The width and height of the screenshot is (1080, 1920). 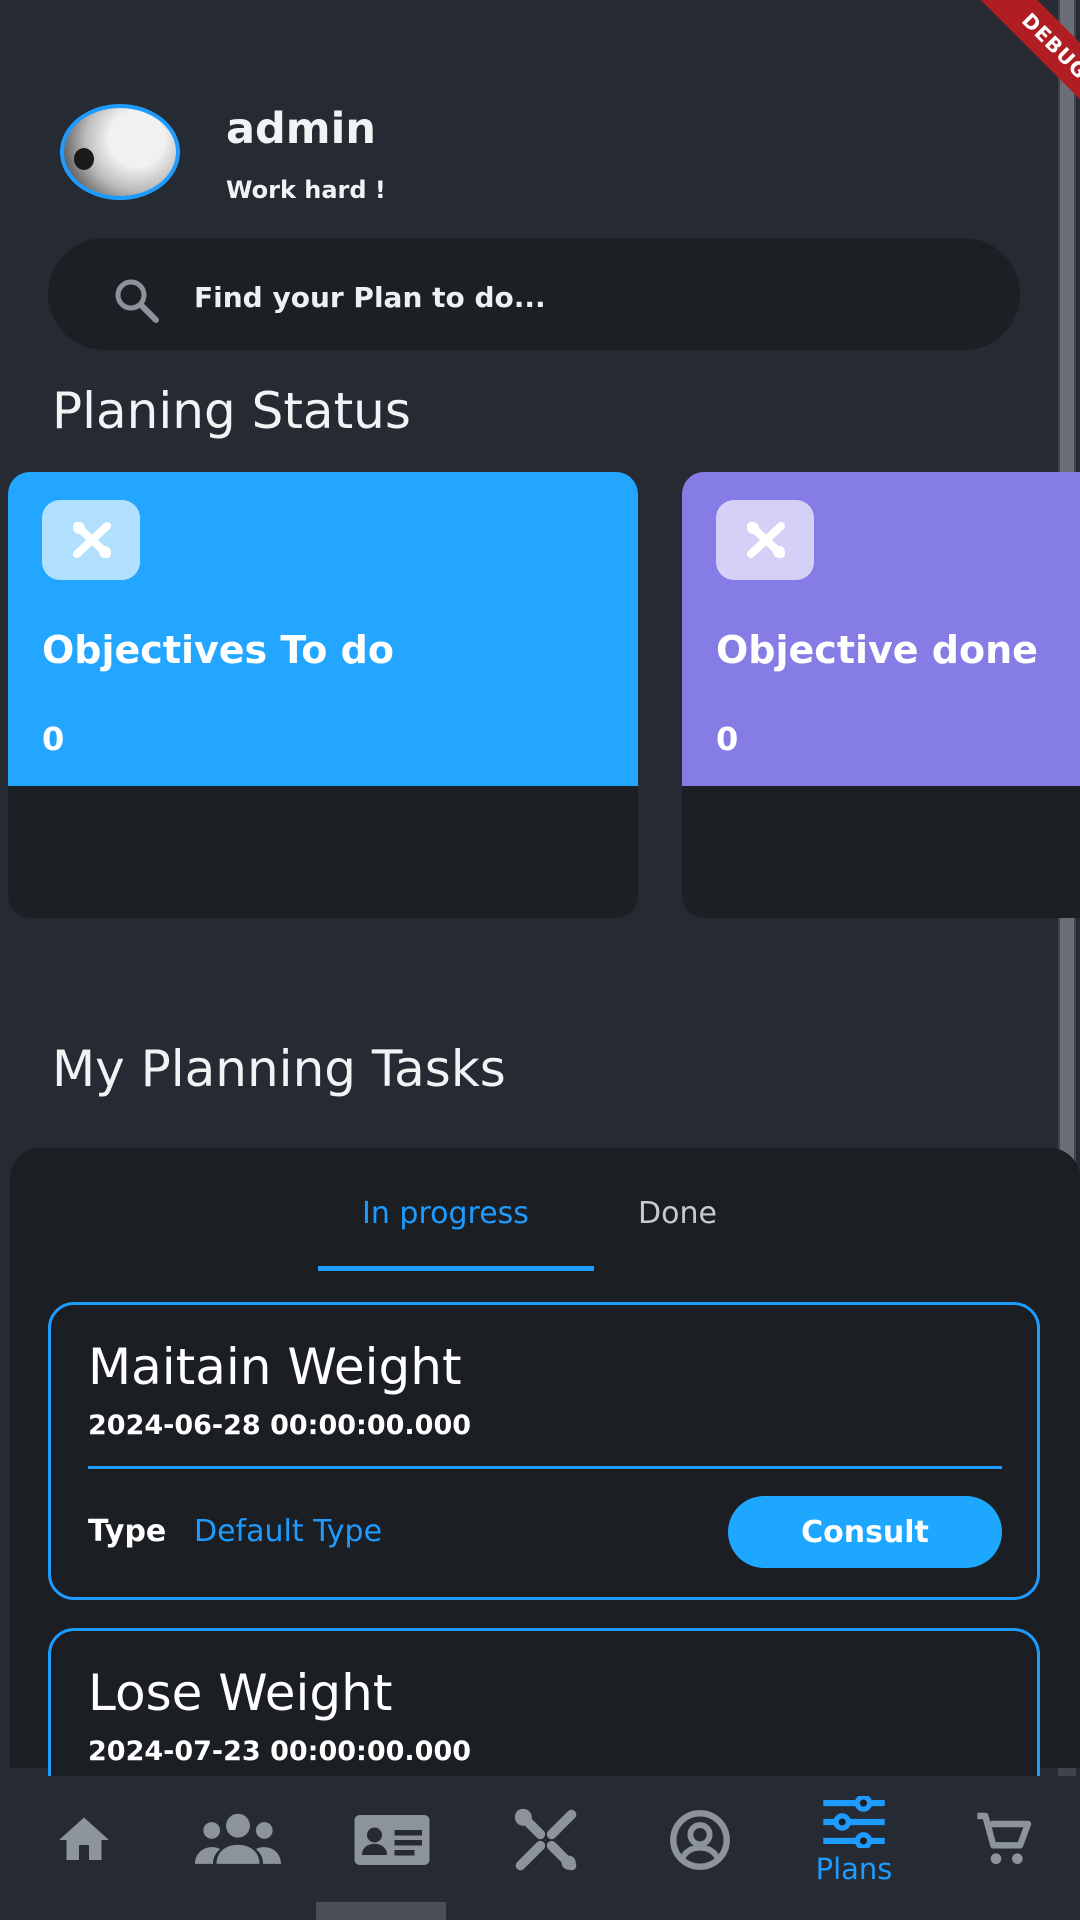 I want to click on home-indicator, so click(x=381, y=1911).